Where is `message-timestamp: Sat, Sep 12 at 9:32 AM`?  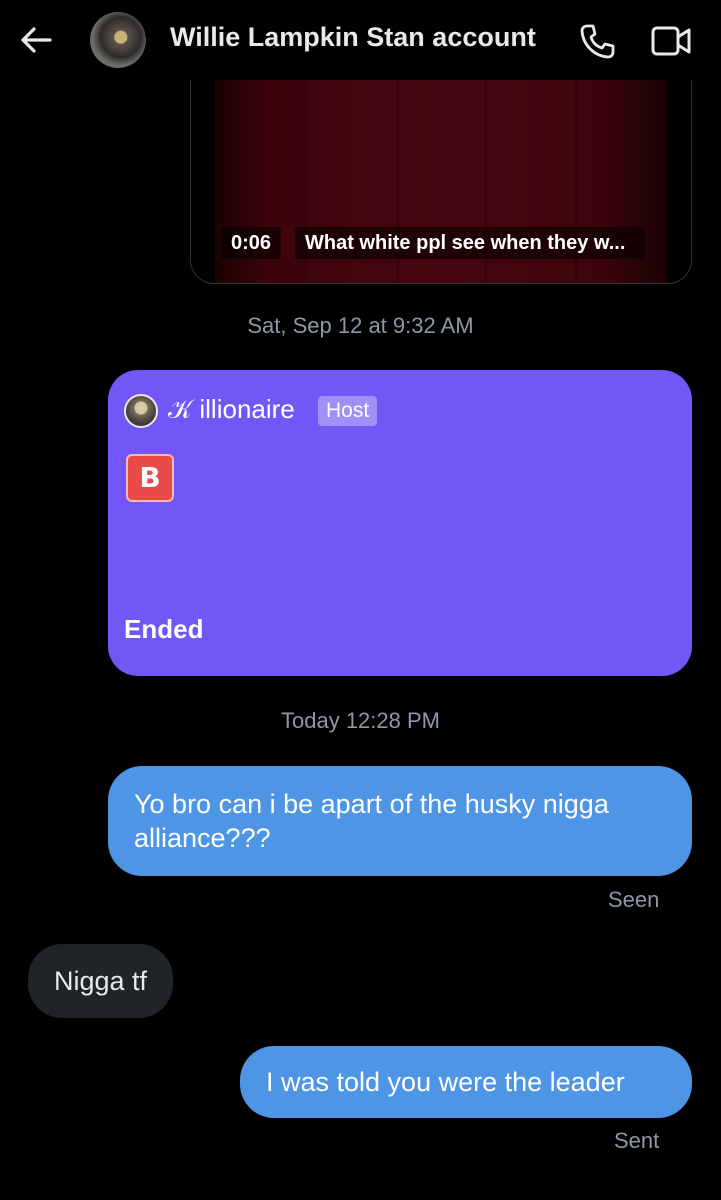
message-timestamp: Sat, Sep 12 at 9:32 AM is located at coordinates (360, 325).